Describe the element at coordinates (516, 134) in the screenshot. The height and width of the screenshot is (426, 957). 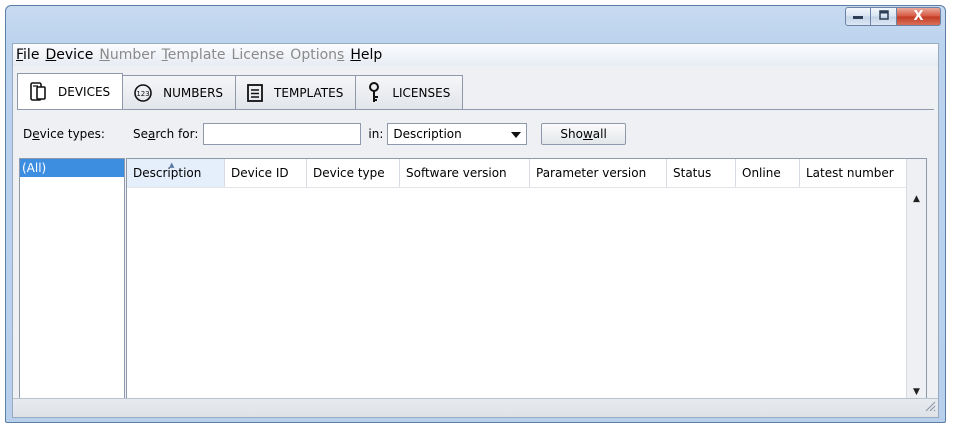
I see `chevron-down-icon` at that location.